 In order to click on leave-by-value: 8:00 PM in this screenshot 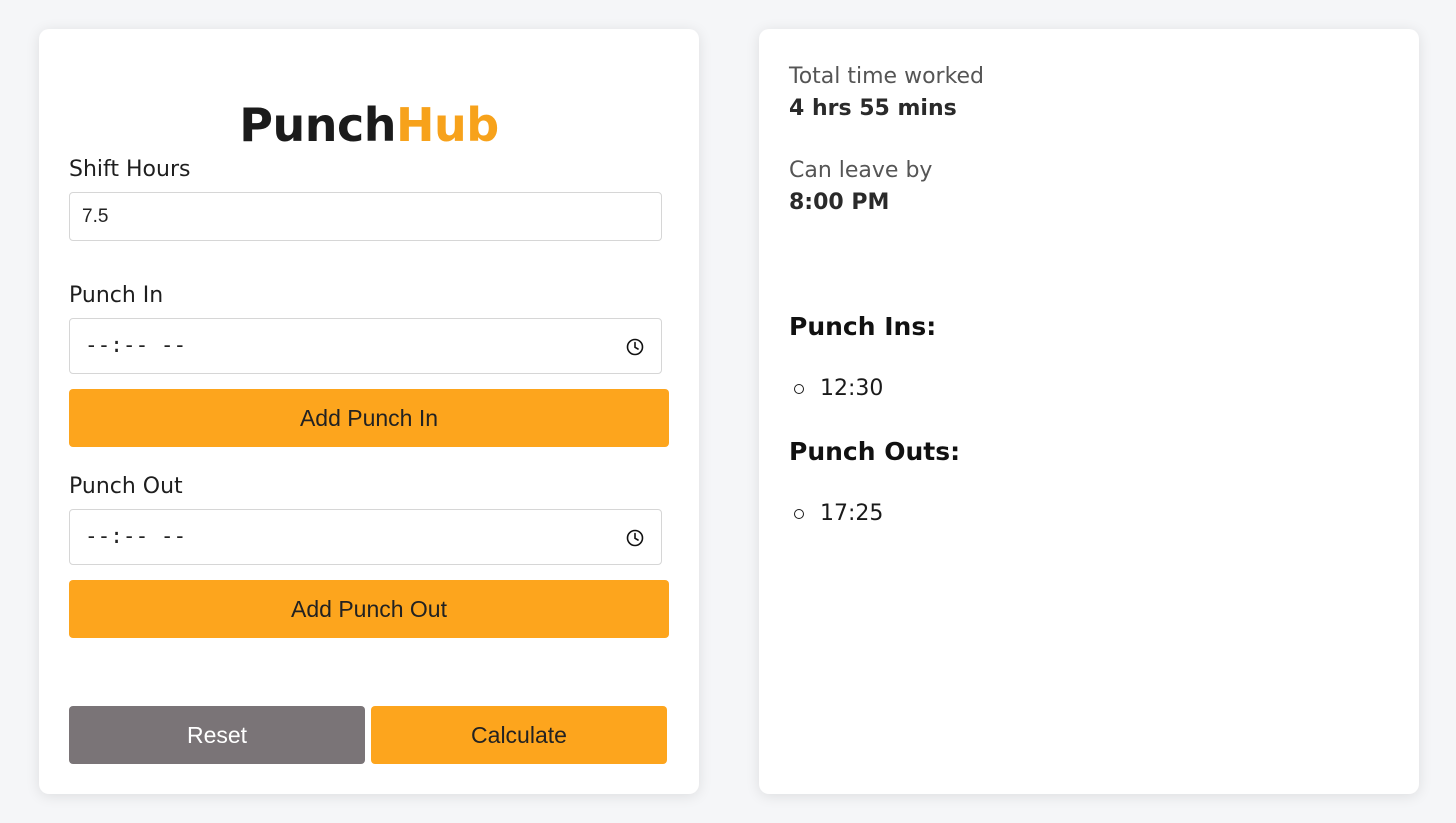, I will do `click(839, 202)`.